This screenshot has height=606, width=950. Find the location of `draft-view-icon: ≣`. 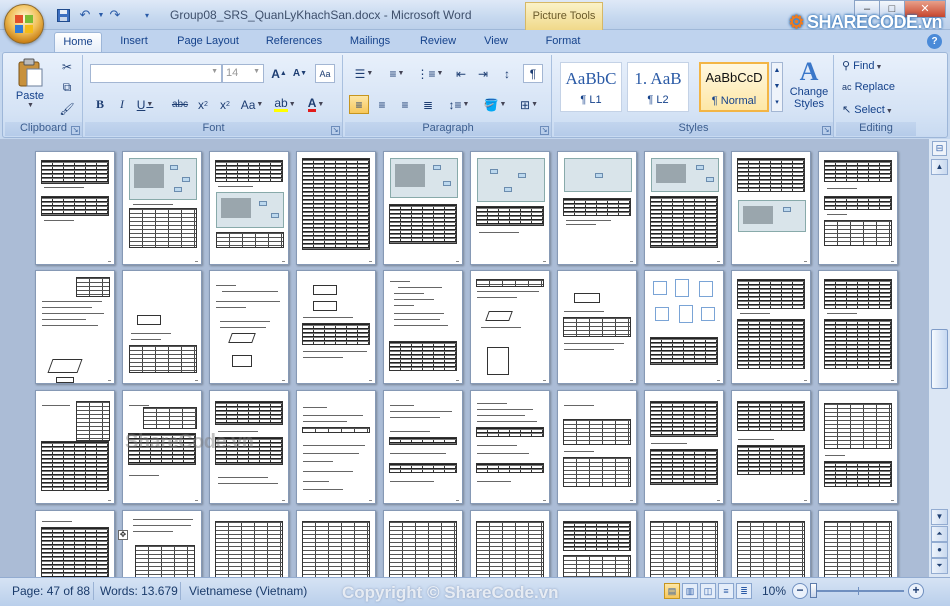

draft-view-icon: ≣ is located at coordinates (744, 591).